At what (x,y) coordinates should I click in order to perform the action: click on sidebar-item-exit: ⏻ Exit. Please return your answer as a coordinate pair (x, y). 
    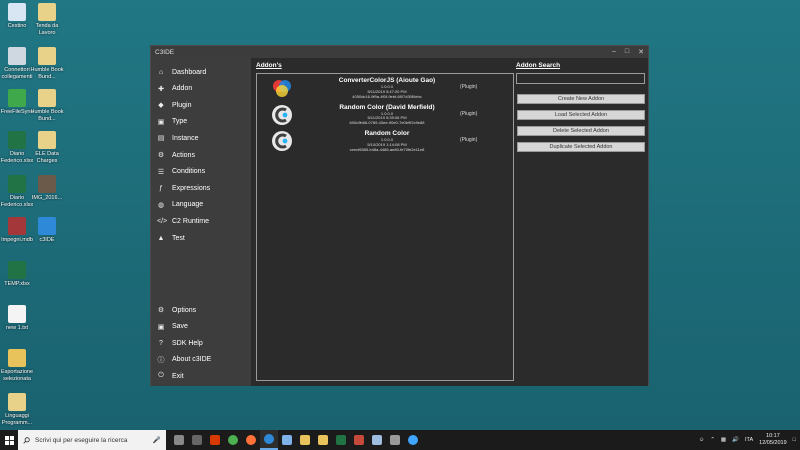
    Looking at the image, I should click on (170, 376).